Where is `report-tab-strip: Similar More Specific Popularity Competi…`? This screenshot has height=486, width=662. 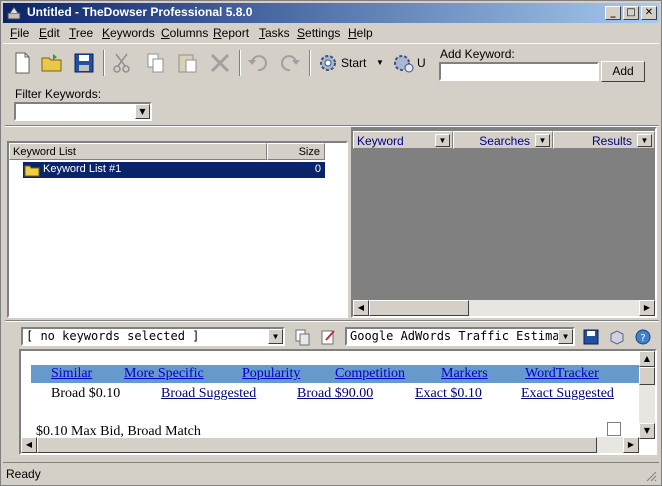 report-tab-strip: Similar More Specific Popularity Competi… is located at coordinates (336, 374).